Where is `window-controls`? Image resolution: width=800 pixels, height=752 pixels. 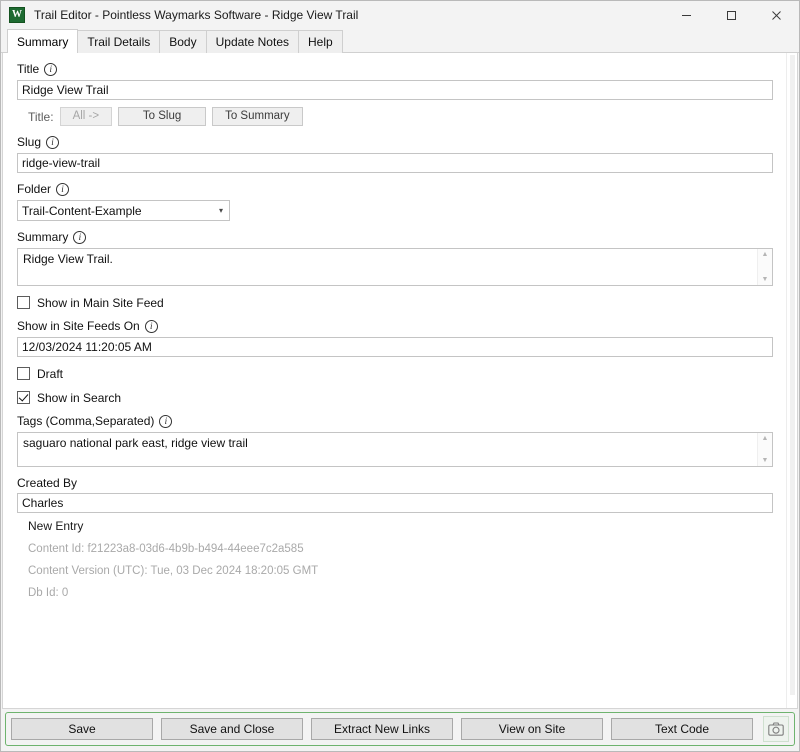 window-controls is located at coordinates (731, 15).